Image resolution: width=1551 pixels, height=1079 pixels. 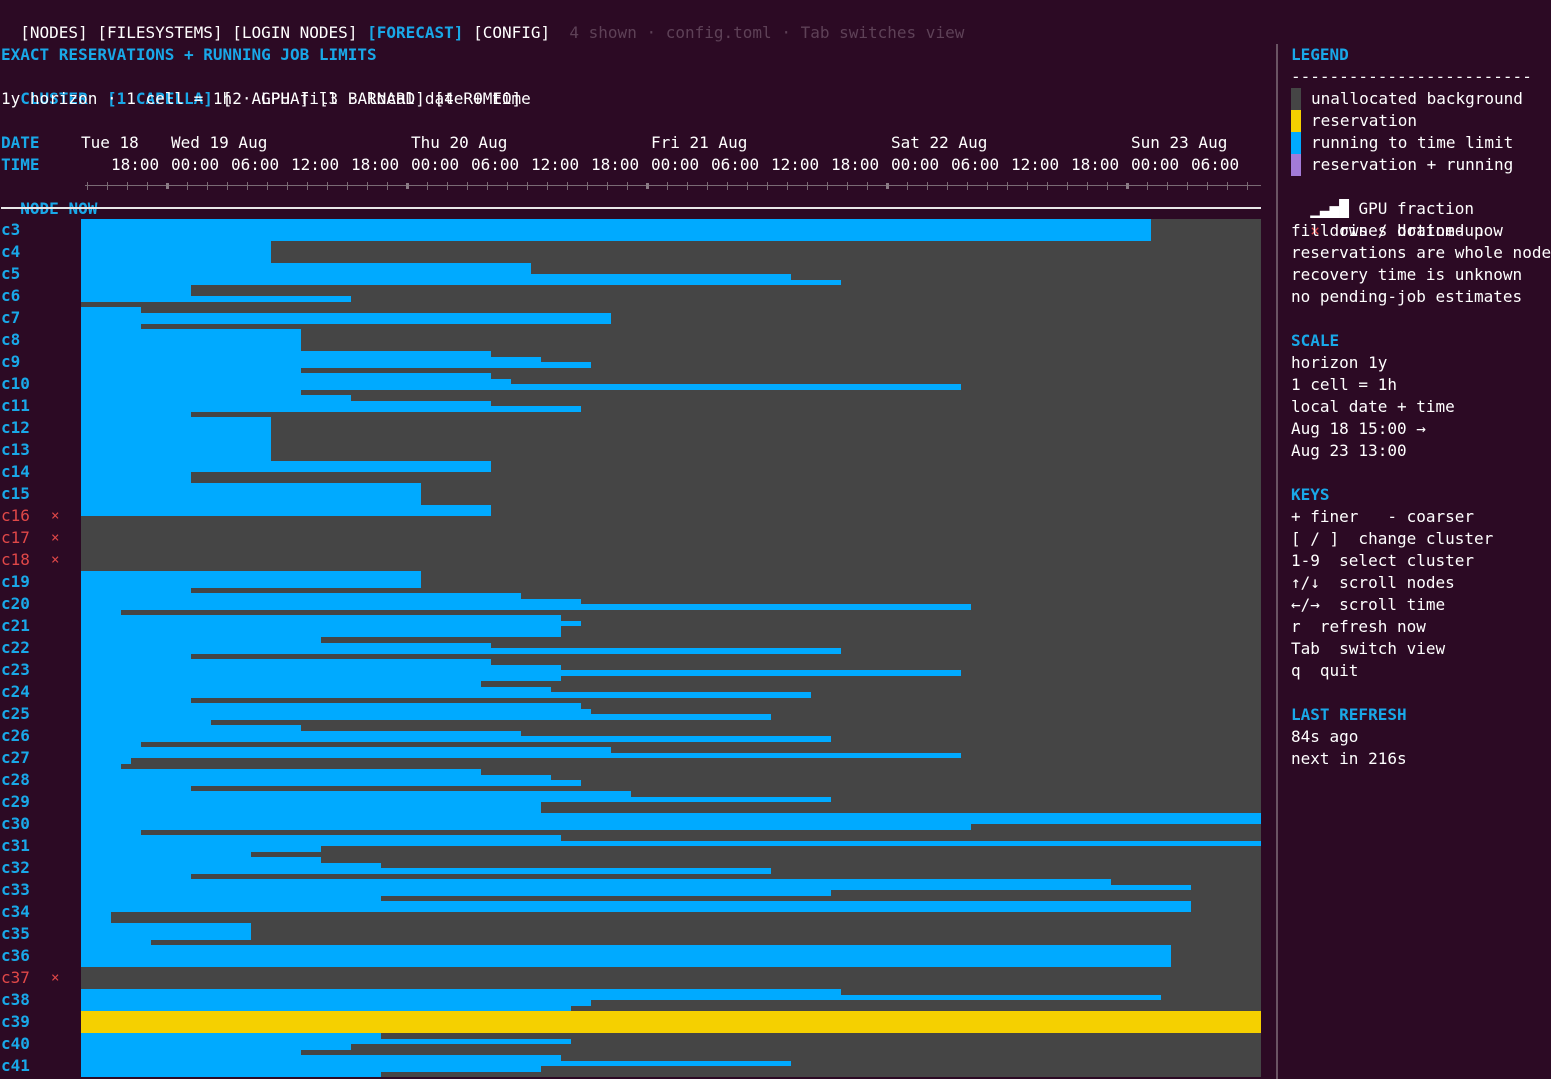 I want to click on node-label: c8, so click(x=10, y=340).